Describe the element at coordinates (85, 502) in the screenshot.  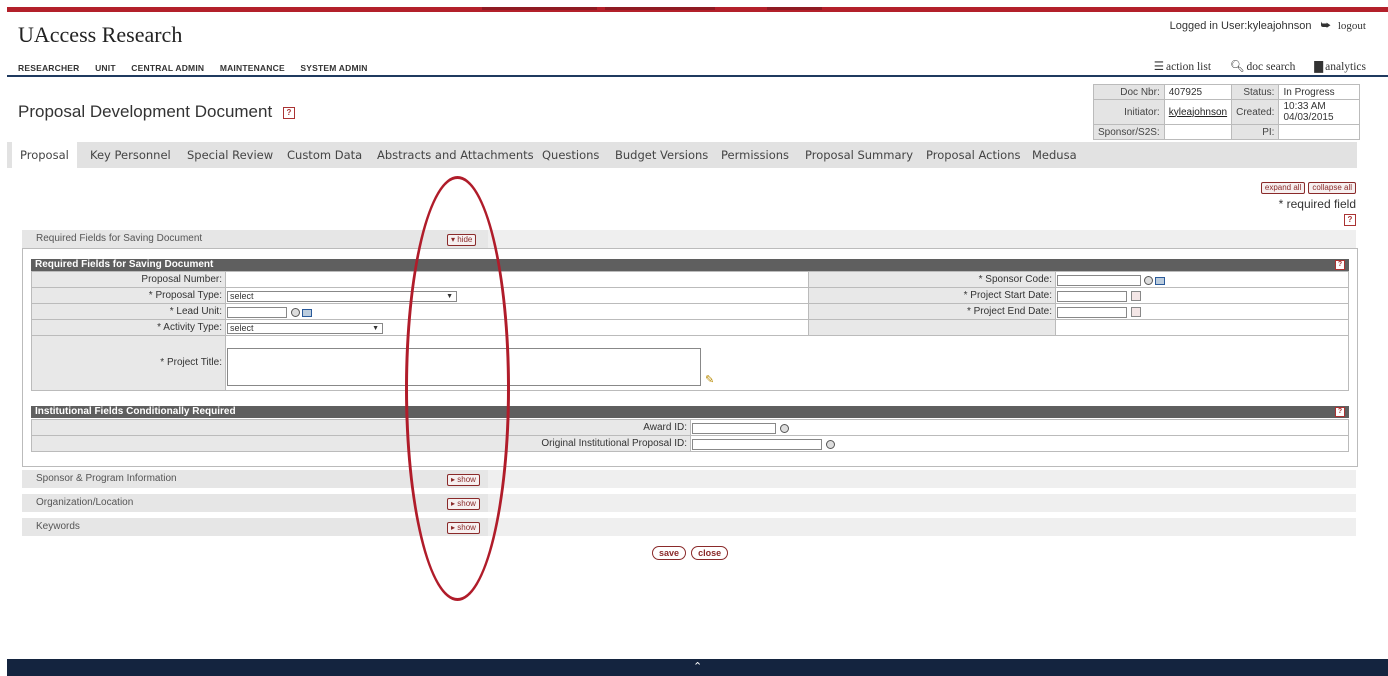
I see `section-title: Organization/Location` at that location.